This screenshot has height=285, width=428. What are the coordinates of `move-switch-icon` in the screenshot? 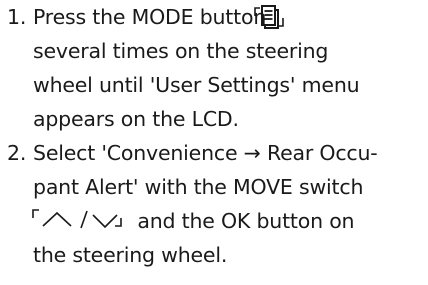 It's located at (77, 219).